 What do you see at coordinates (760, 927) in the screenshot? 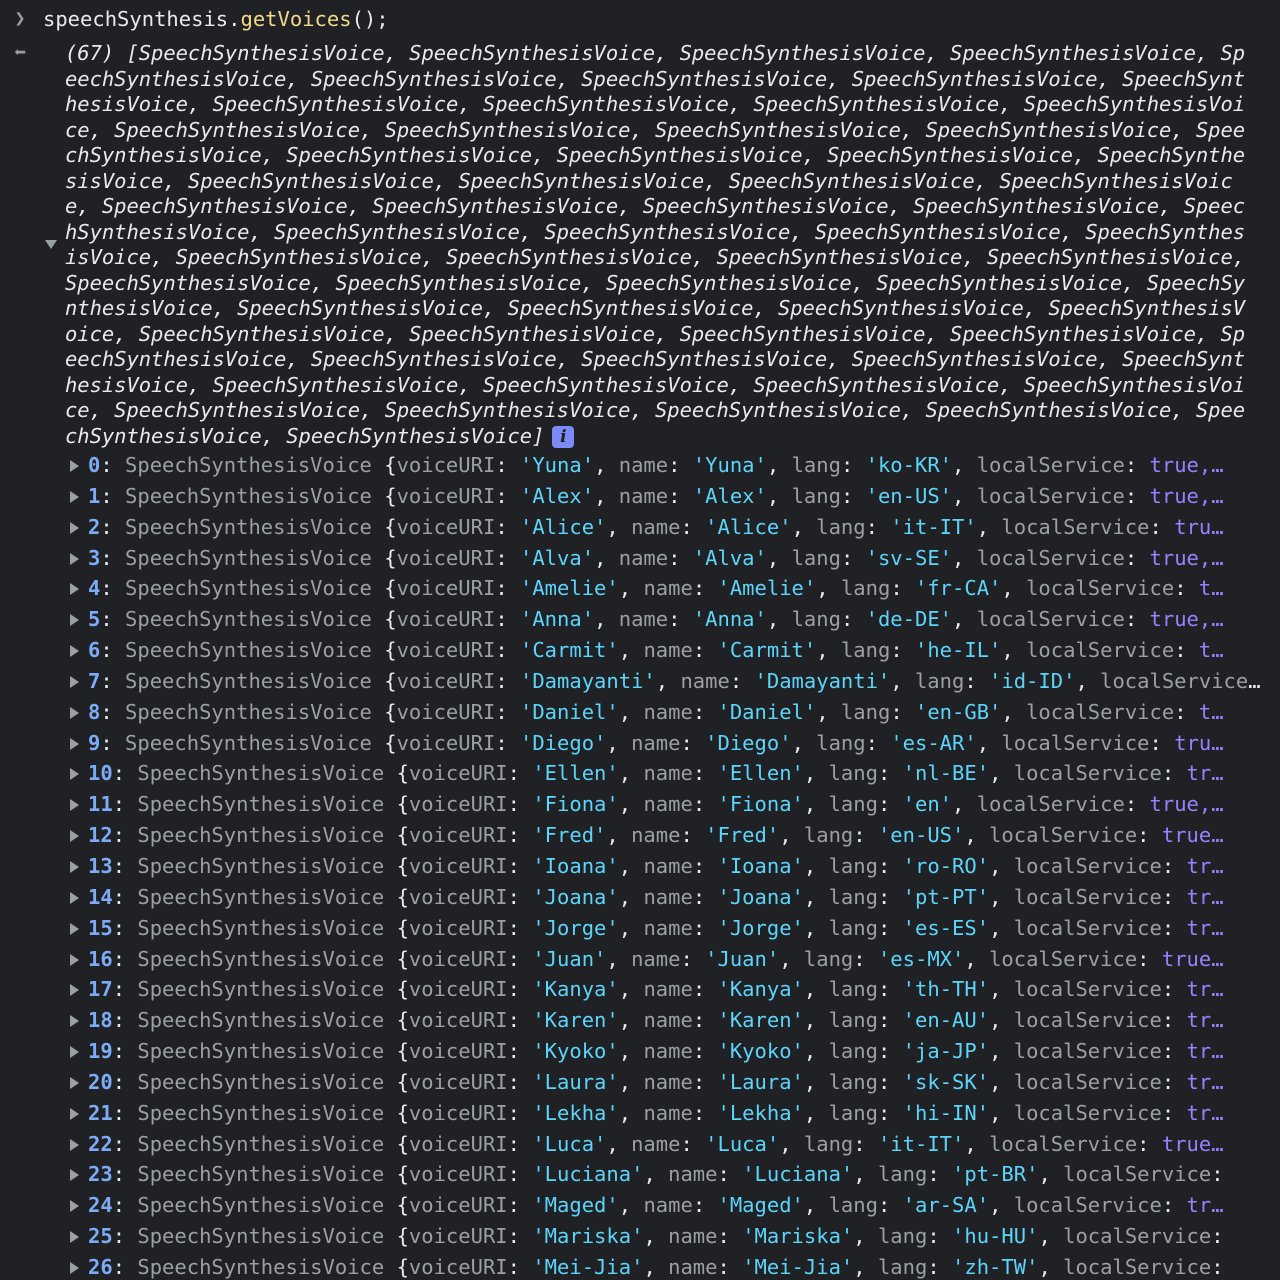
I see `name-value: 'Jorge'` at bounding box center [760, 927].